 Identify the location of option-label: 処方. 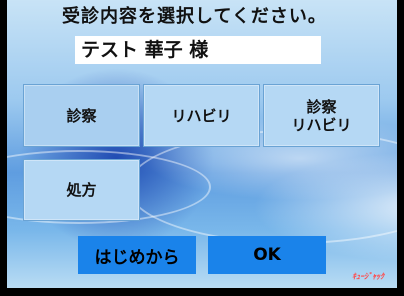
(81, 190).